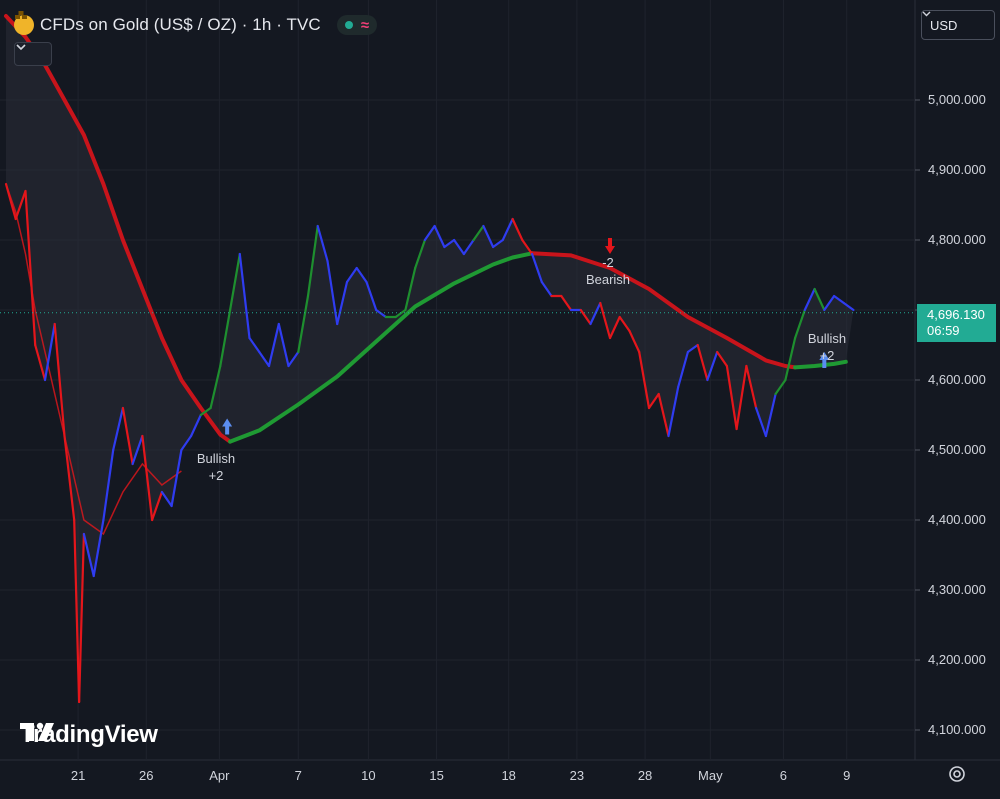 This screenshot has height=799, width=1000. I want to click on price-tick-label: 4,100.000, so click(957, 729).